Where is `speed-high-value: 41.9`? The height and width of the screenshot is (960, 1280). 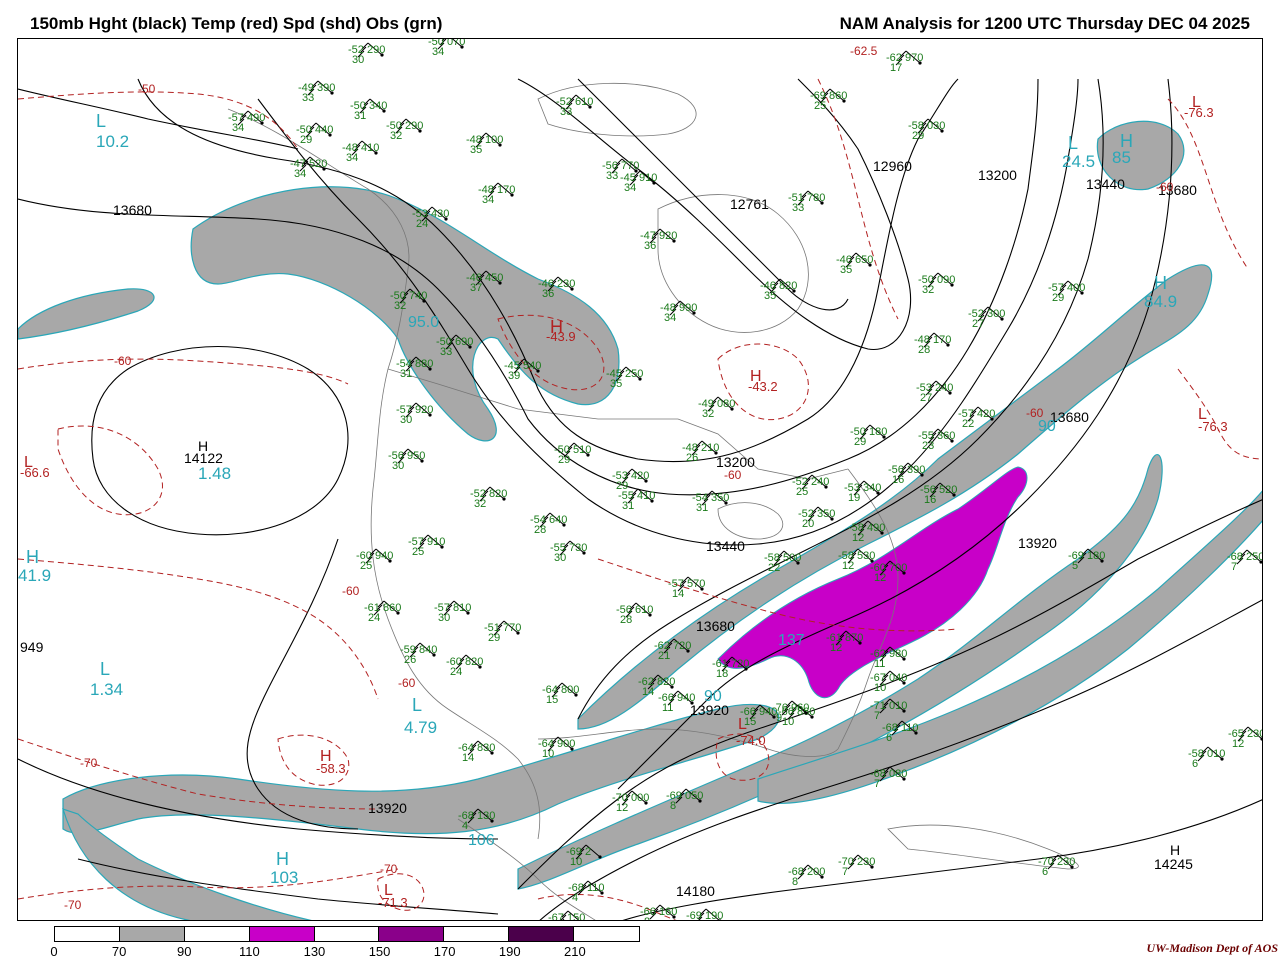
speed-high-value: 41.9 is located at coordinates (34, 575).